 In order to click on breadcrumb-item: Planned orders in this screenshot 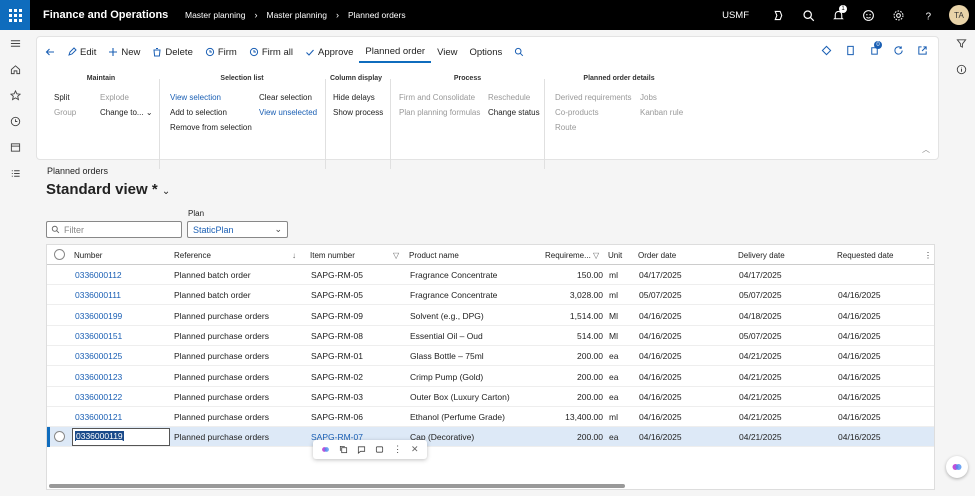, I will do `click(377, 15)`.